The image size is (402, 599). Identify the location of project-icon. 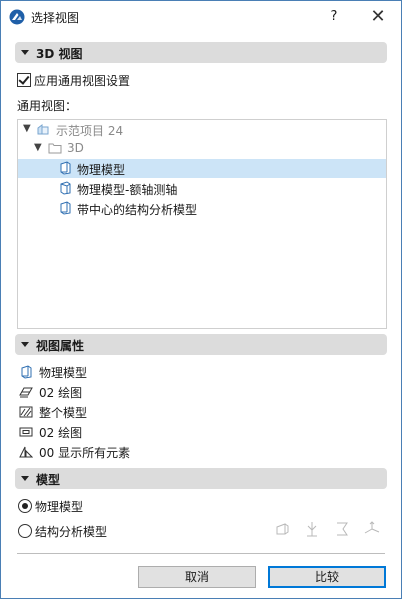
(43, 129).